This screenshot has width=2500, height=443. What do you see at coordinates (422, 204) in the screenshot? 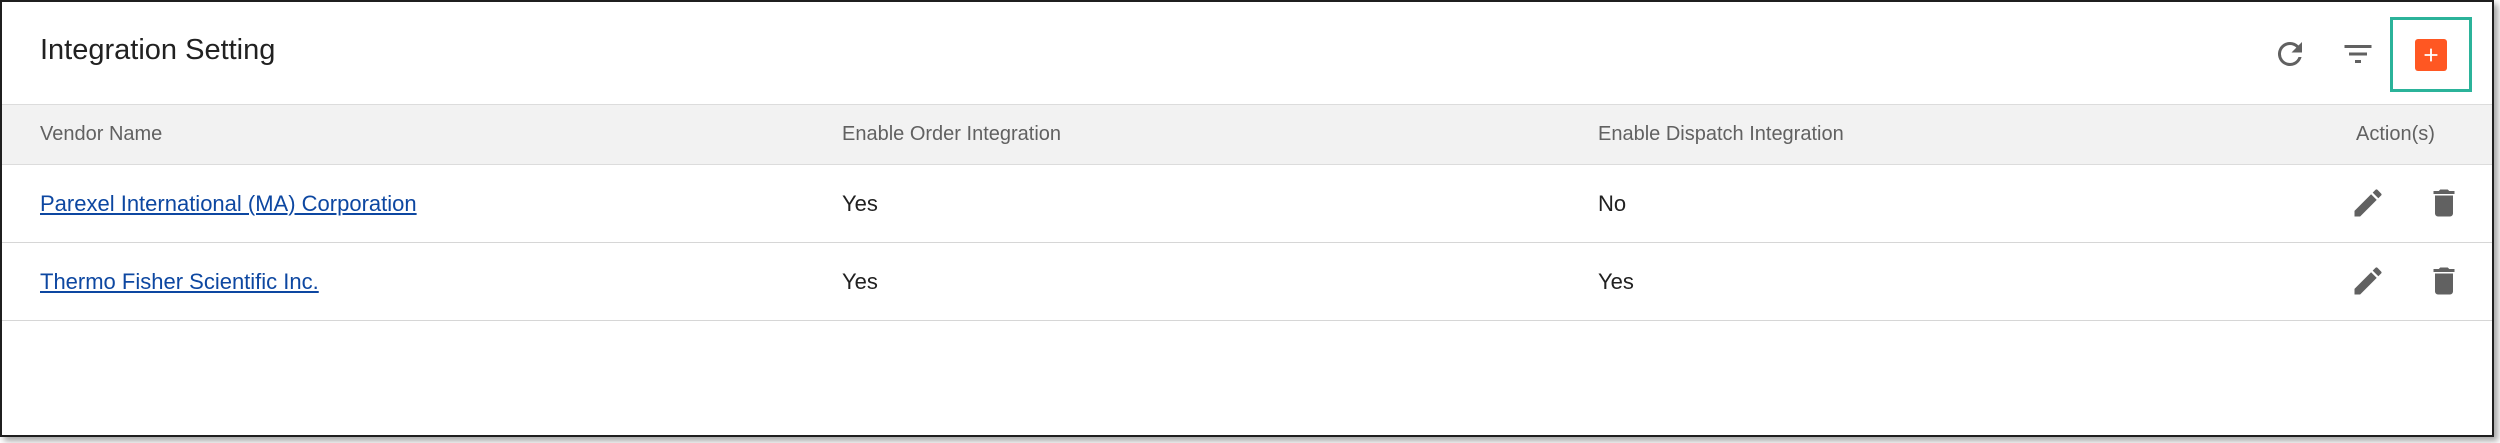
I see `vendor-name-cell: Parexel International (MA) Corporation` at bounding box center [422, 204].